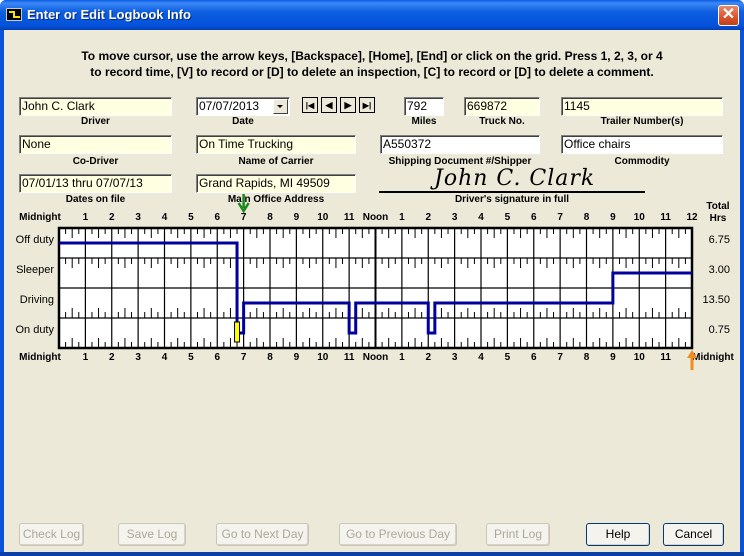 This screenshot has width=744, height=556. I want to click on save-log-label: Save Log, so click(152, 534).